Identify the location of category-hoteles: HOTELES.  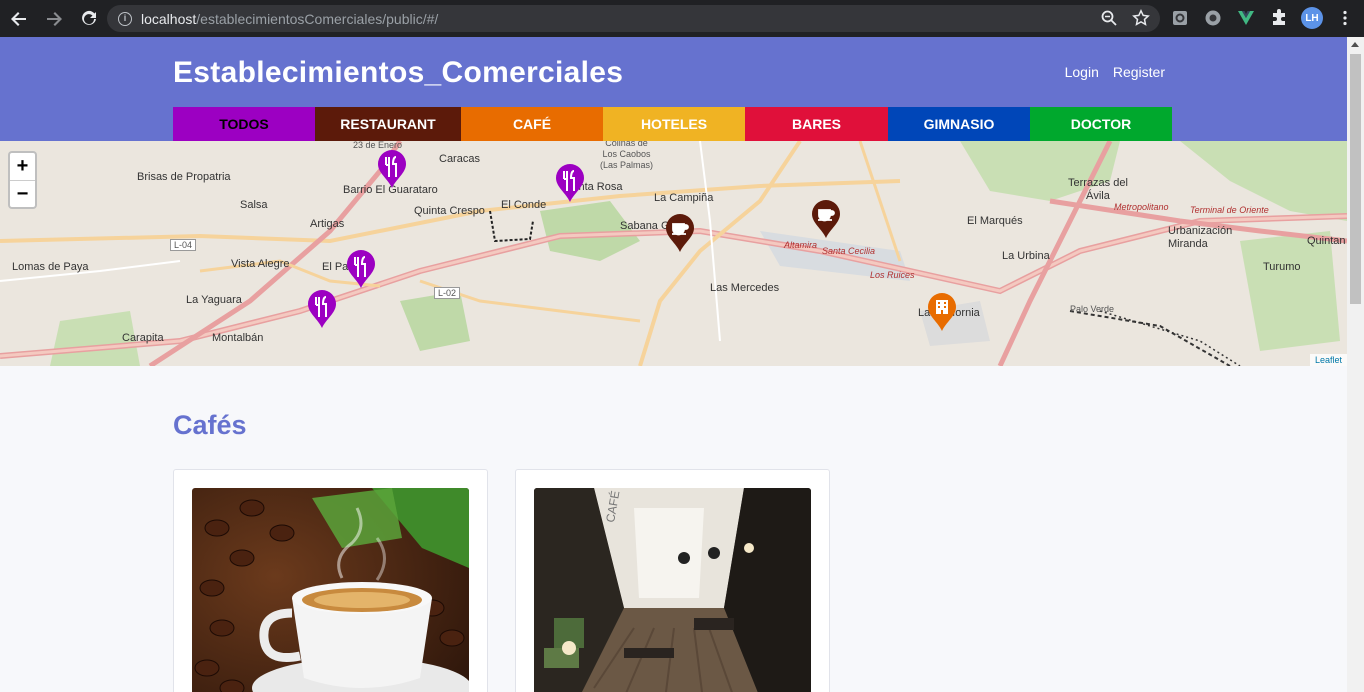
(674, 124).